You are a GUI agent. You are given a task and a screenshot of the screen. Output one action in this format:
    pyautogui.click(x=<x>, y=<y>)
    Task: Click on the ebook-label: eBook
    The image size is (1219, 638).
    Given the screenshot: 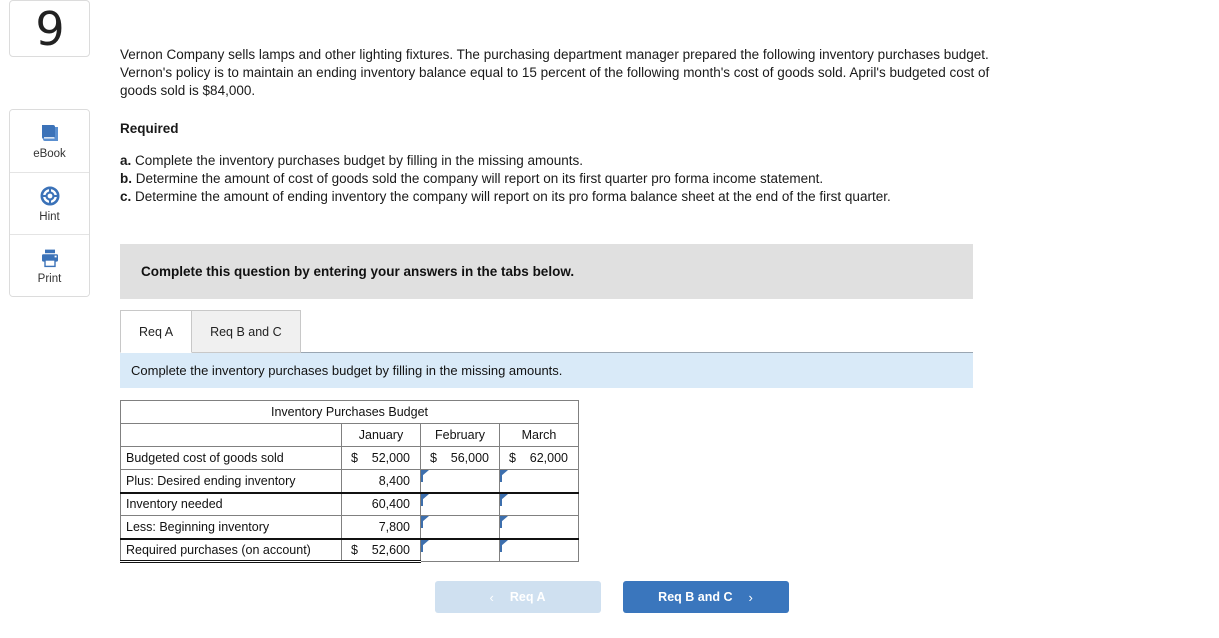 What is the action you would take?
    pyautogui.click(x=49, y=154)
    